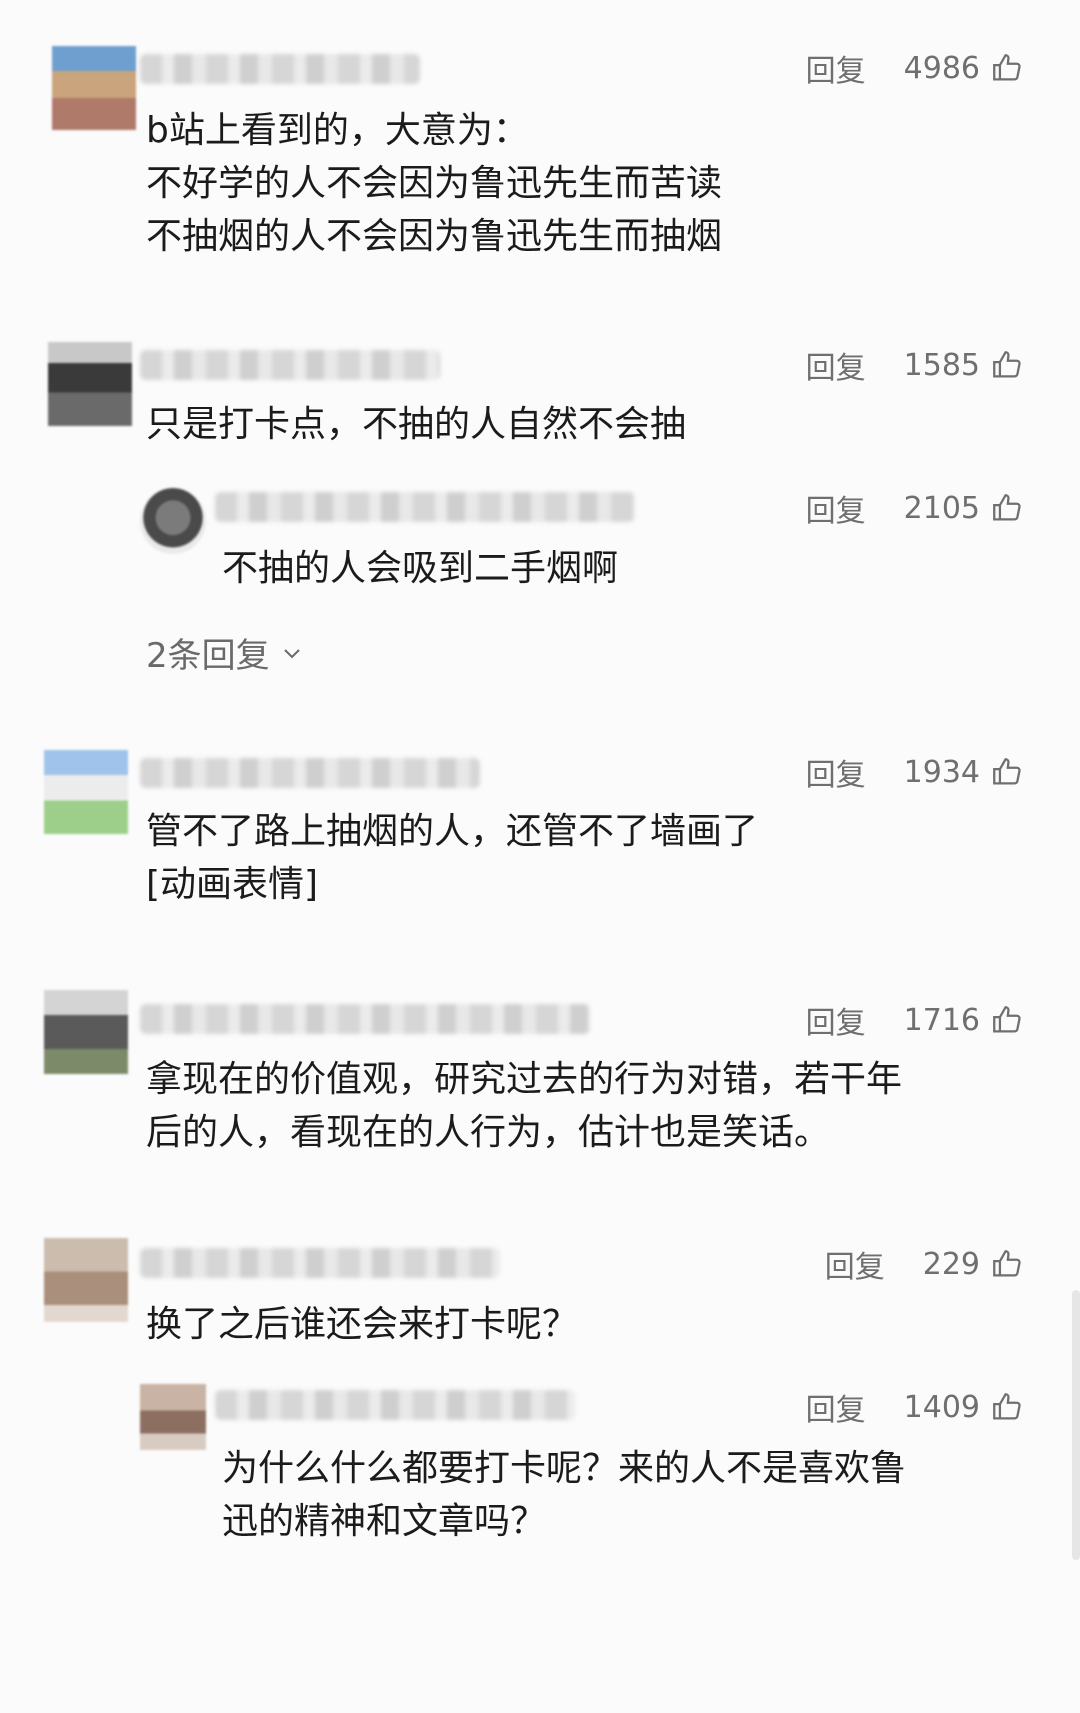 This screenshot has height=1713, width=1080. I want to click on like-count: 4986, so click(941, 68).